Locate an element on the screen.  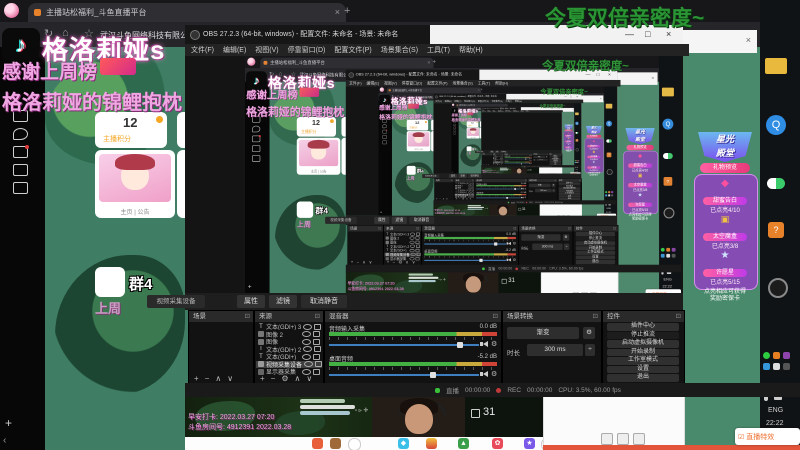
menu-docks: 停靠窗口(D) is located at coordinates (307, 50).